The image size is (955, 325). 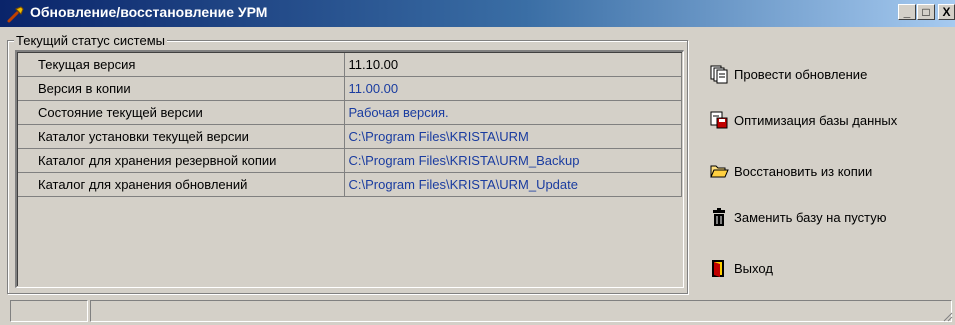 I want to click on update-button: Провести обновление, so click(x=787, y=74).